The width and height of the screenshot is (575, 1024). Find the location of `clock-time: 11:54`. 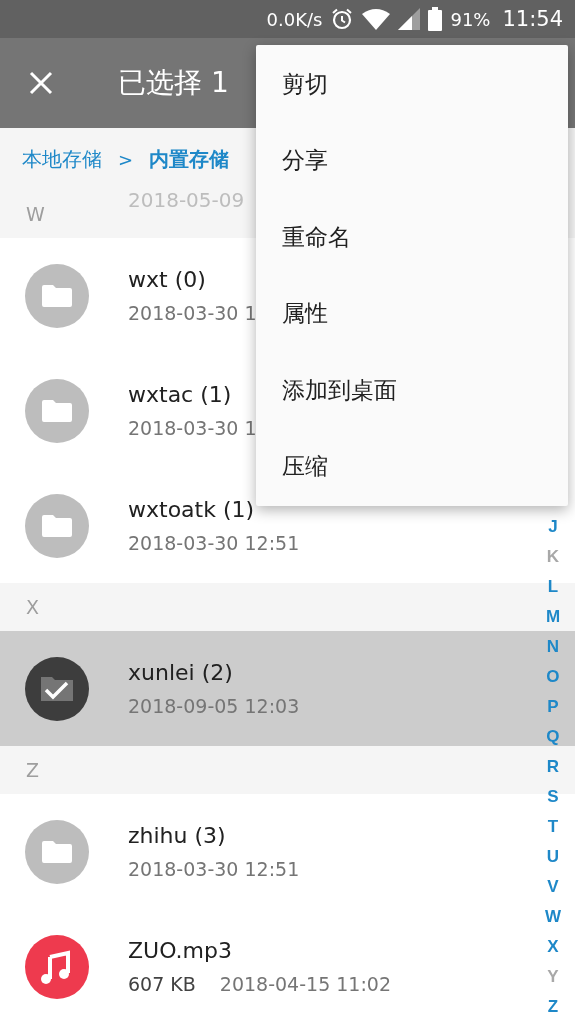

clock-time: 11:54 is located at coordinates (532, 19).